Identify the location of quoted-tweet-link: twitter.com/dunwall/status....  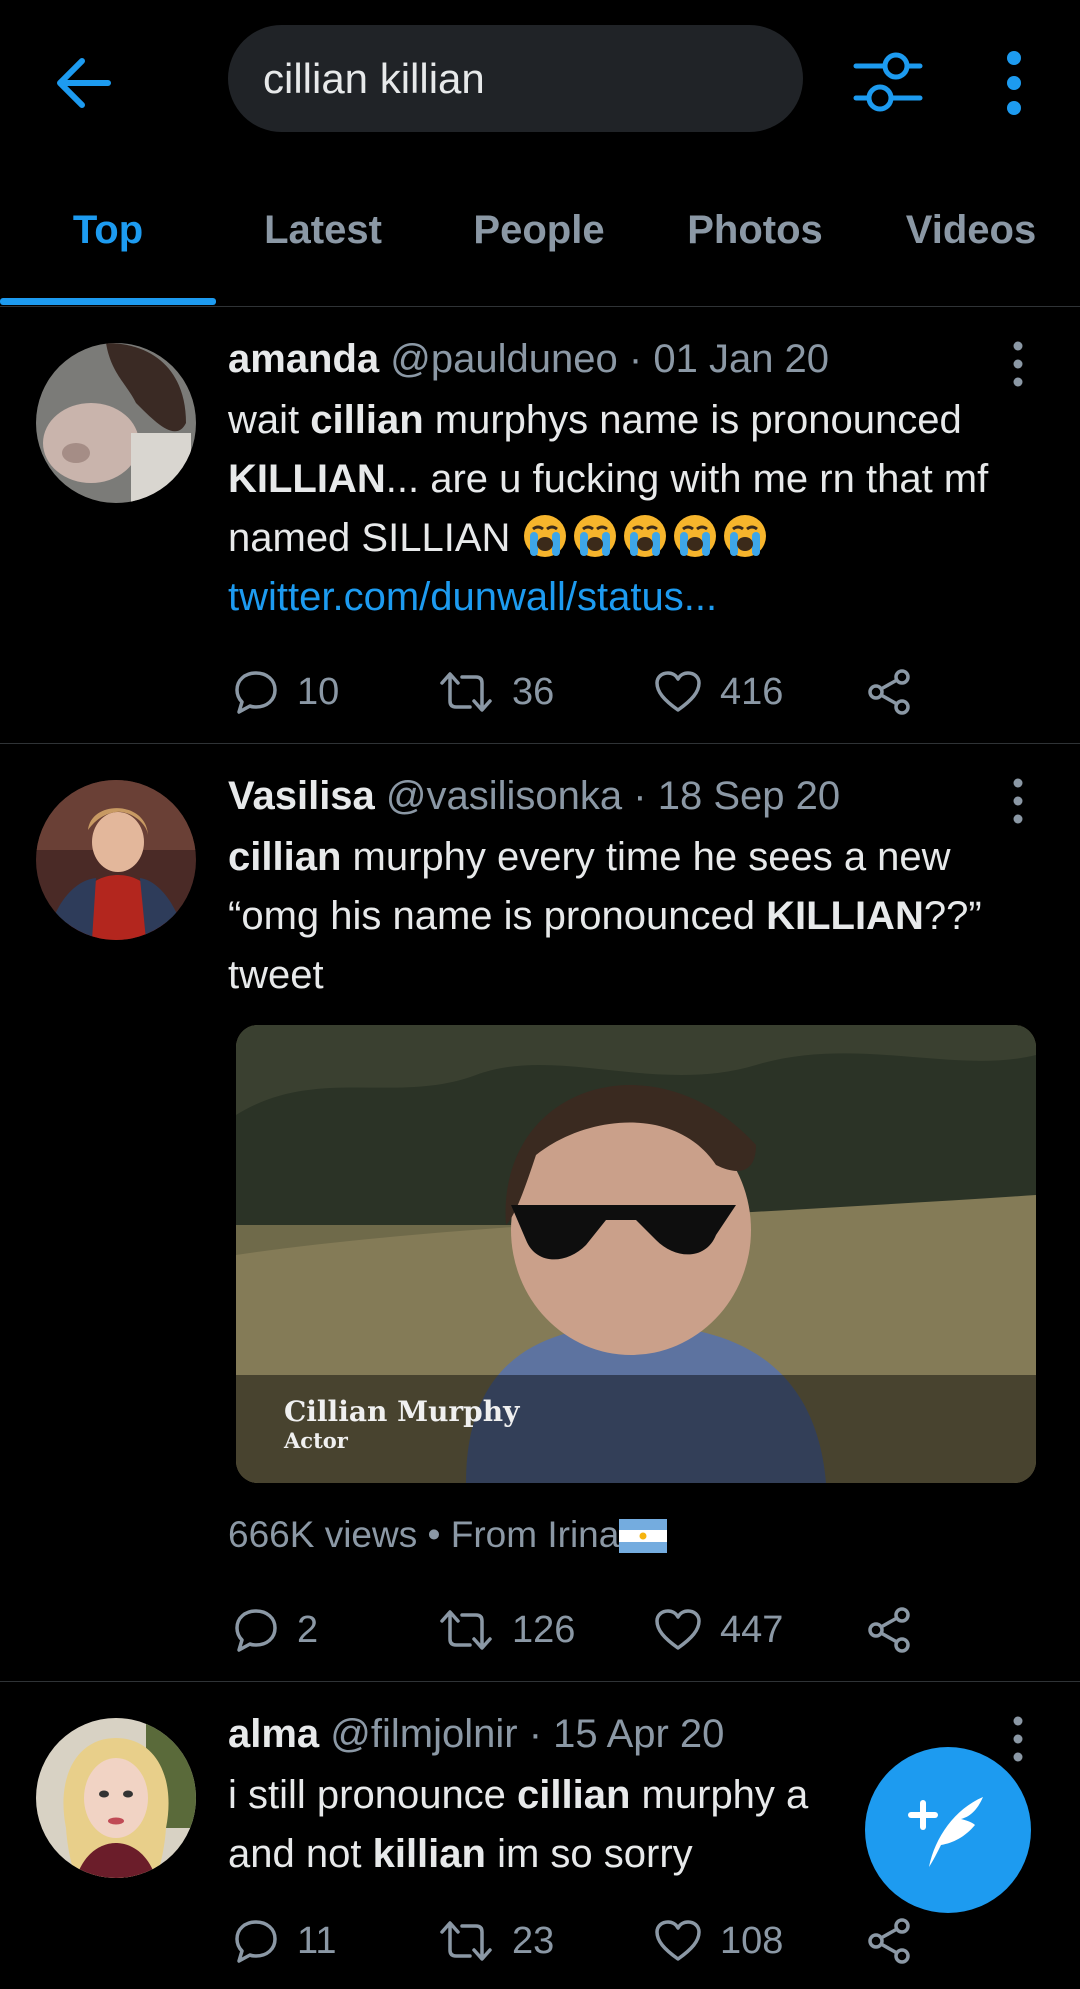
(472, 597).